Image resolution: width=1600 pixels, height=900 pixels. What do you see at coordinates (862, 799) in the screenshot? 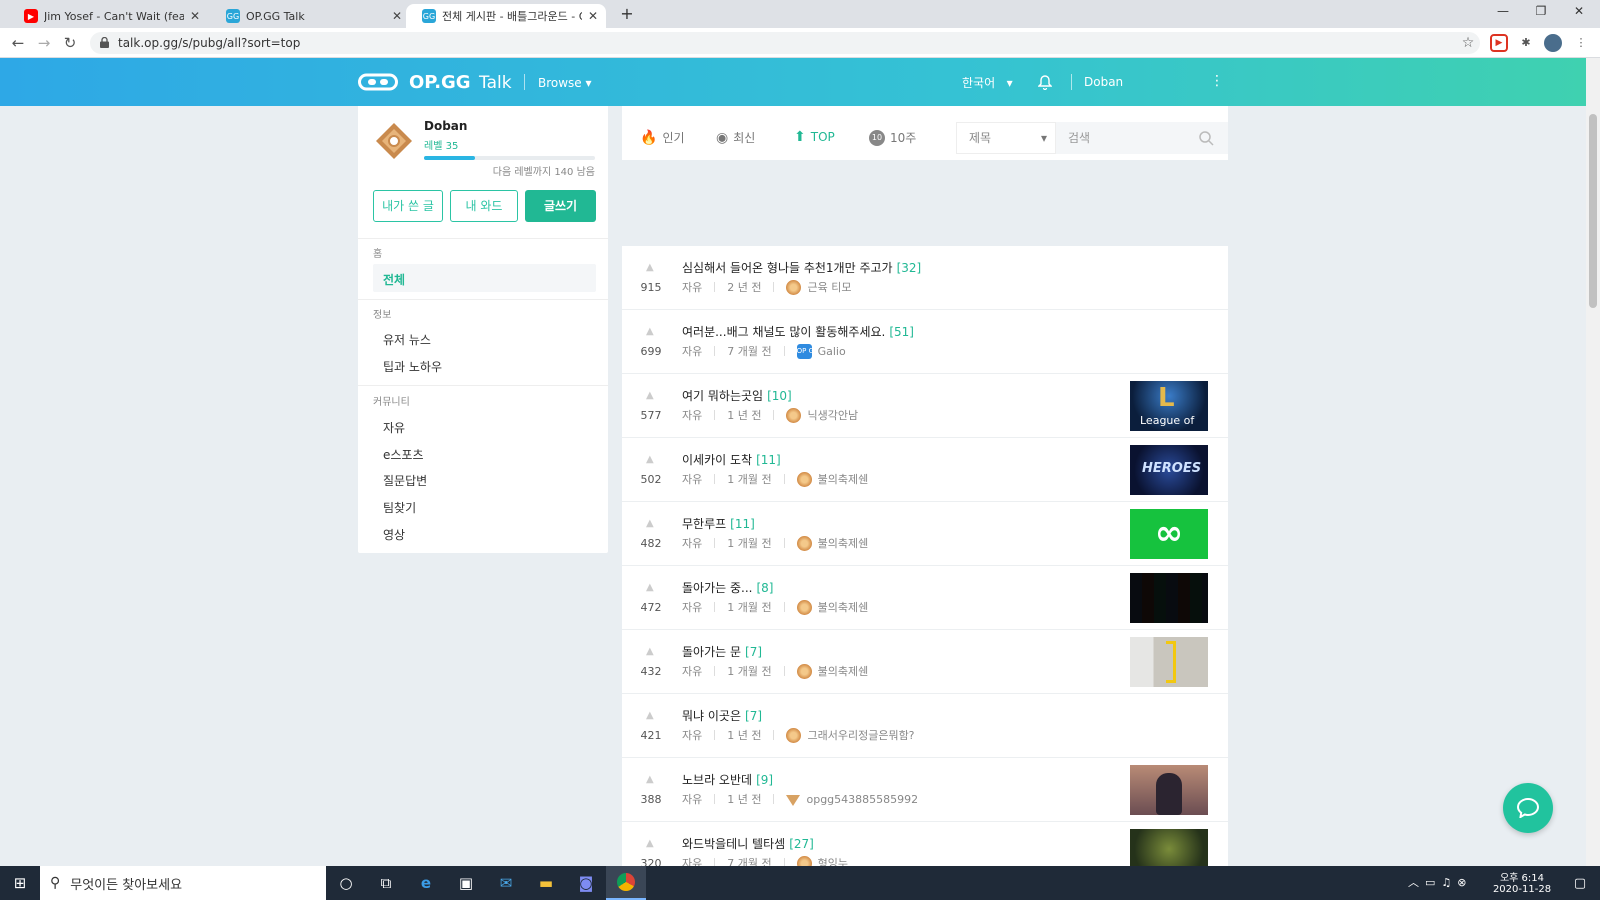
I see `post-author: opgg543885585992` at bounding box center [862, 799].